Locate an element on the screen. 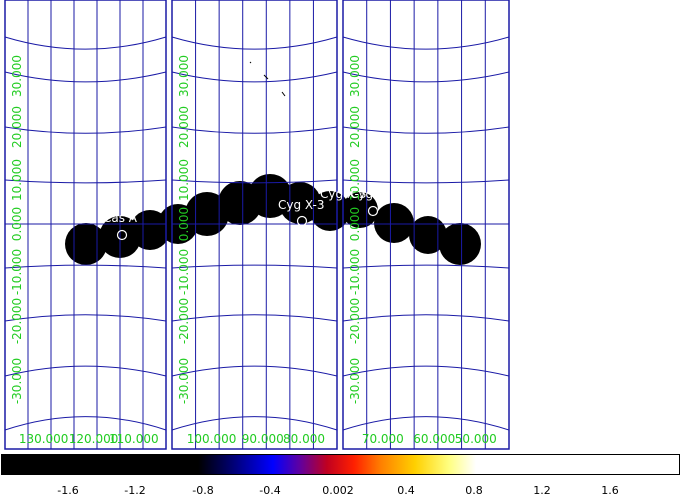 The image size is (680, 499). source-label: Cyg X is located at coordinates (367, 194).